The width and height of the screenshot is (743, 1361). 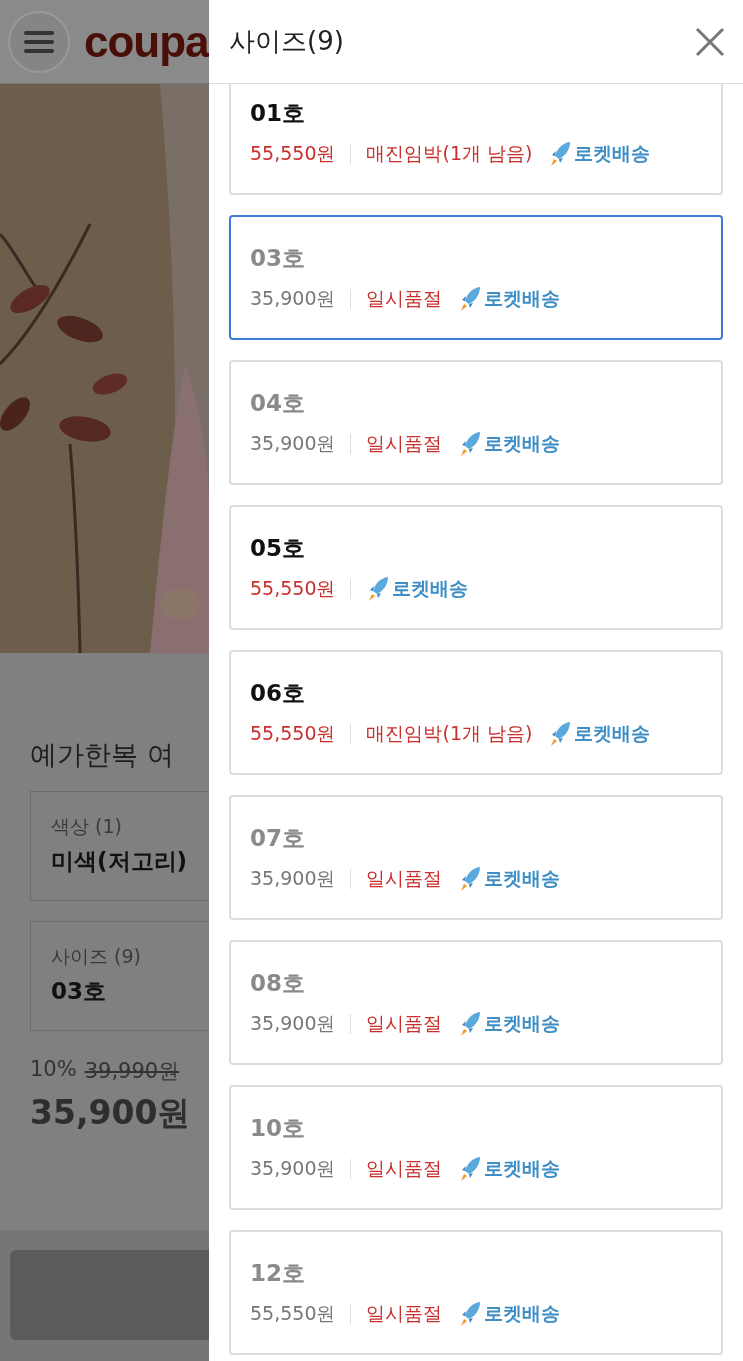 I want to click on size-name: 08호, so click(x=278, y=983).